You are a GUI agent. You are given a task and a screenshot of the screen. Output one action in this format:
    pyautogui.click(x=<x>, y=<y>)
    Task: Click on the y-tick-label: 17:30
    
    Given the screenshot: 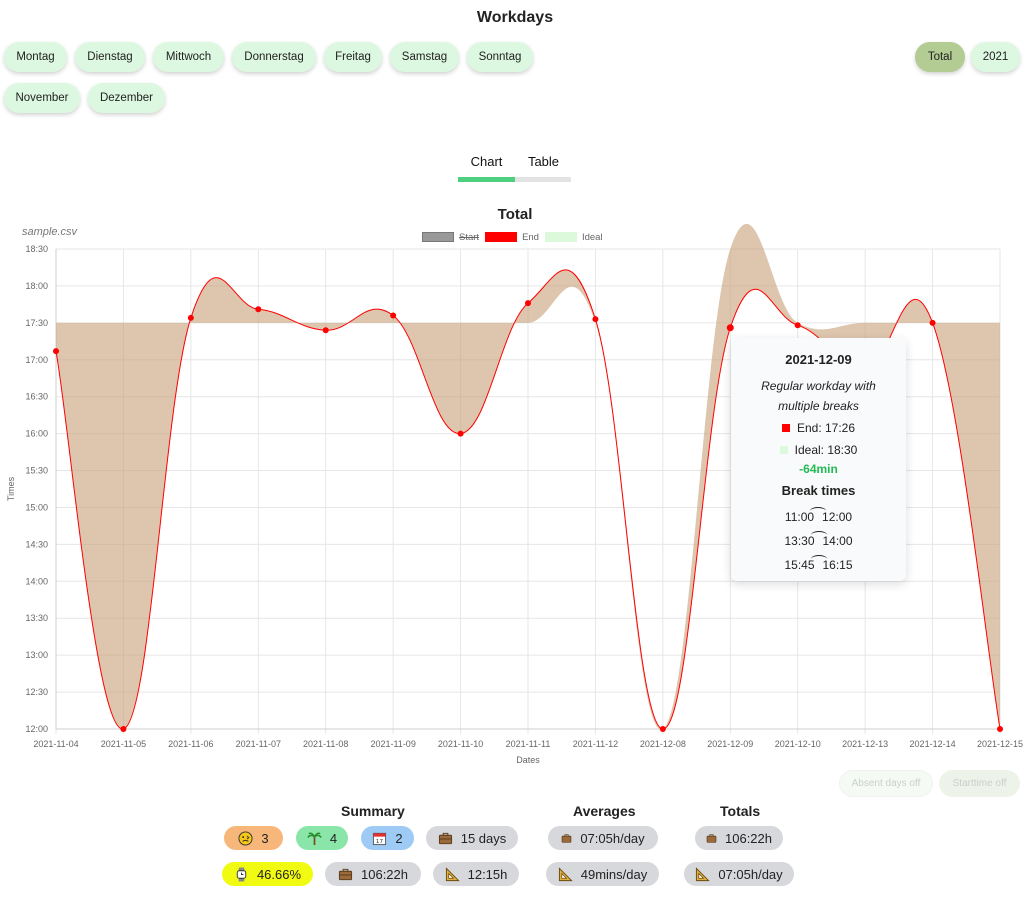 What is the action you would take?
    pyautogui.click(x=36, y=323)
    